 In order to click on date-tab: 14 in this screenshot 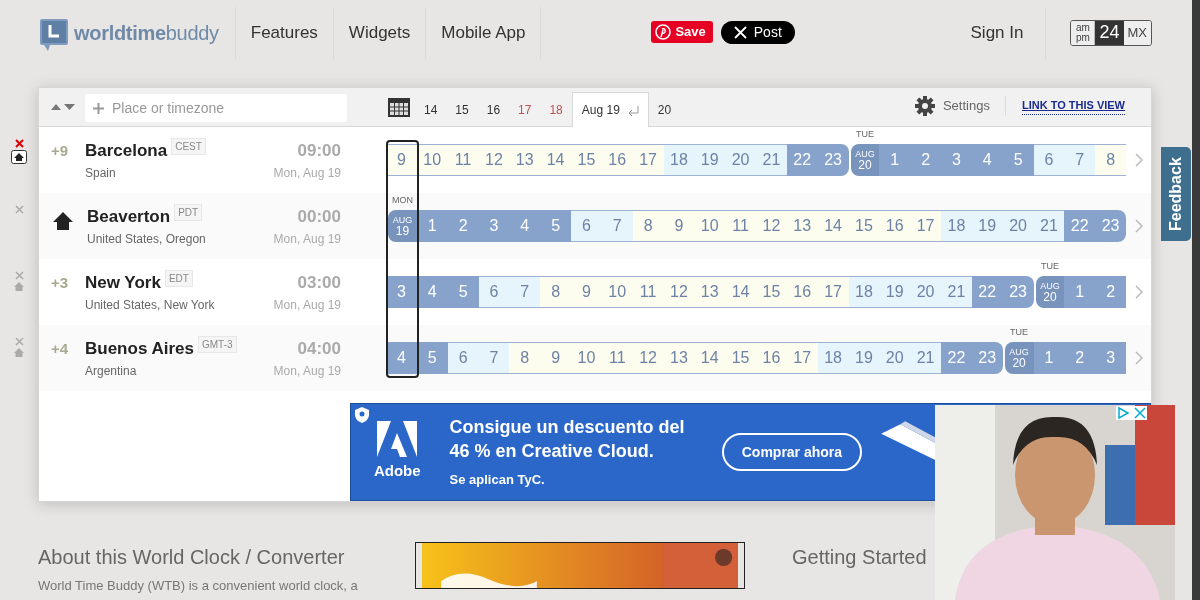, I will do `click(431, 109)`.